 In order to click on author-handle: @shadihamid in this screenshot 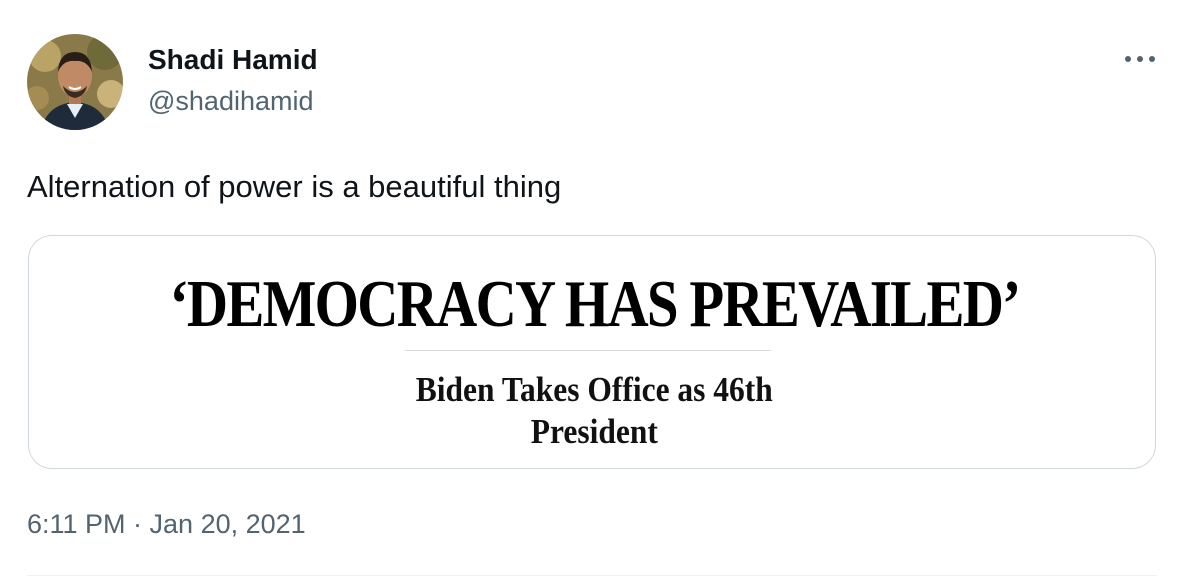, I will do `click(231, 101)`.